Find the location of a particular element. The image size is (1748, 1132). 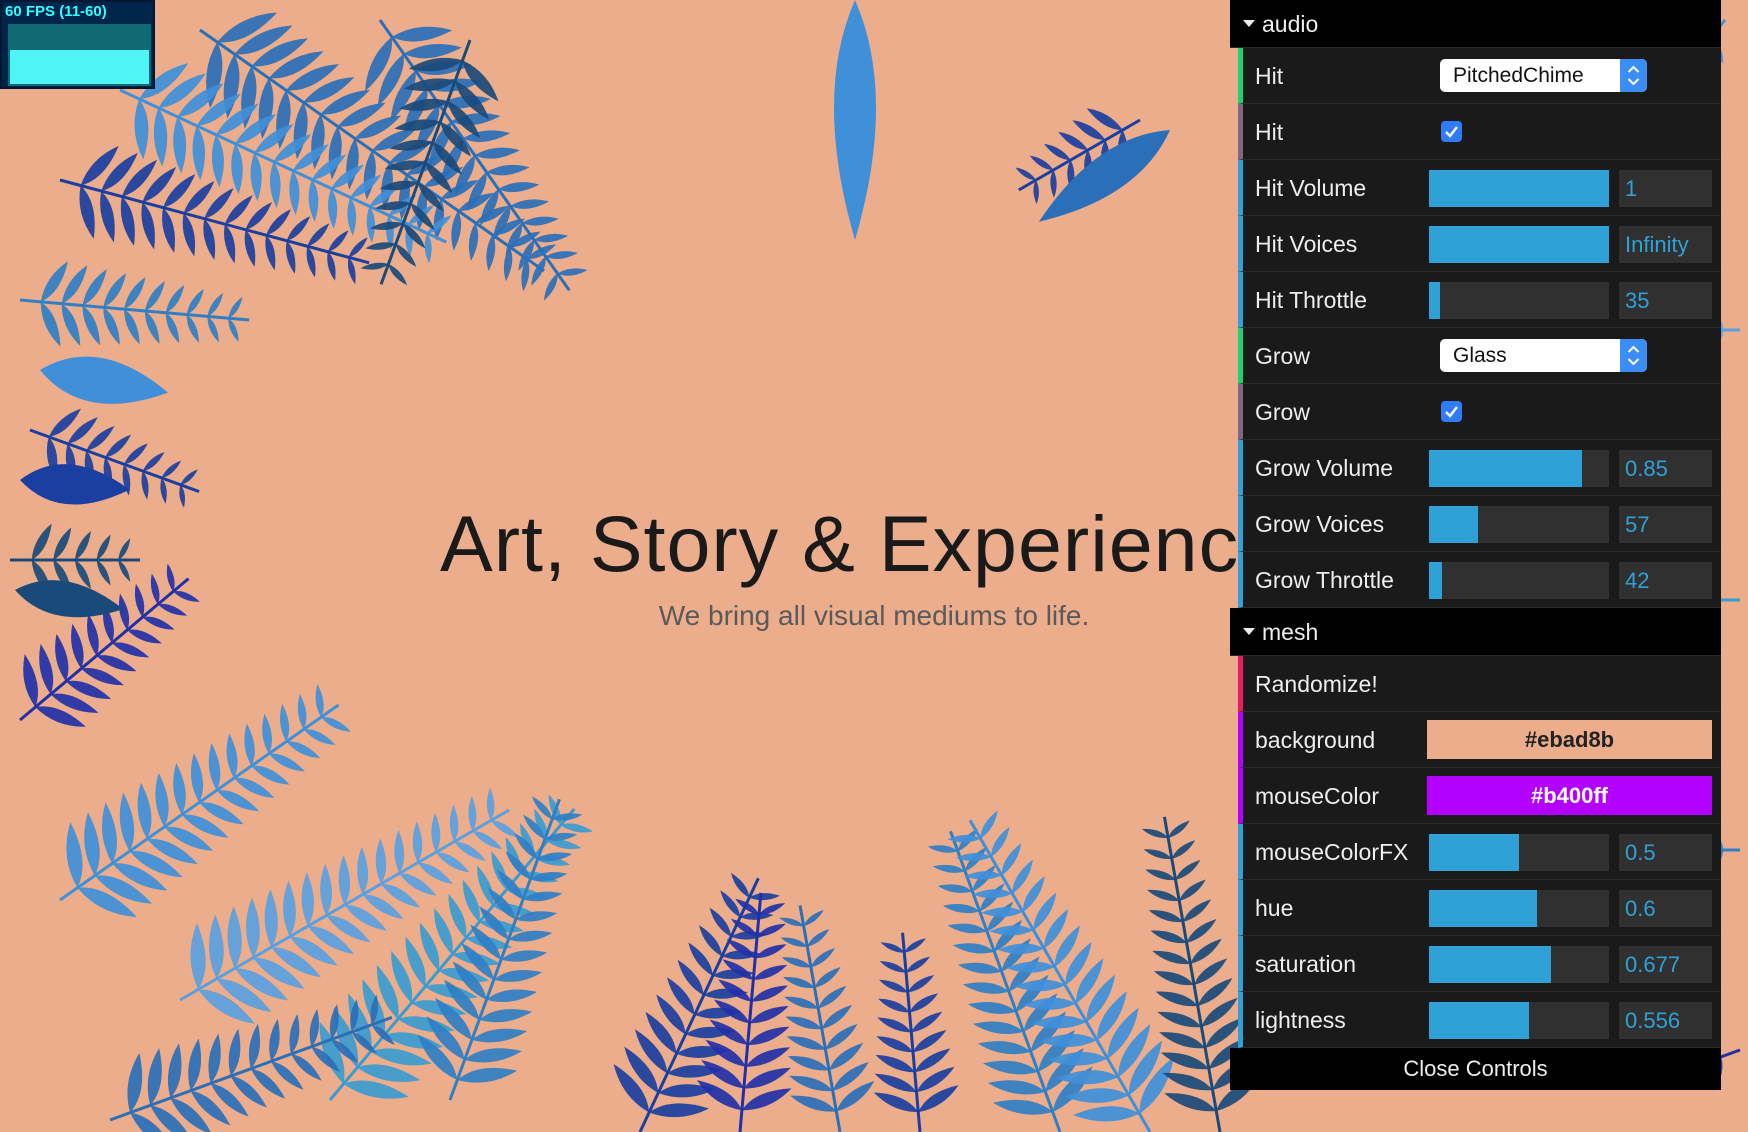

number-input-hit-volume: 1 is located at coordinates (1665, 188).